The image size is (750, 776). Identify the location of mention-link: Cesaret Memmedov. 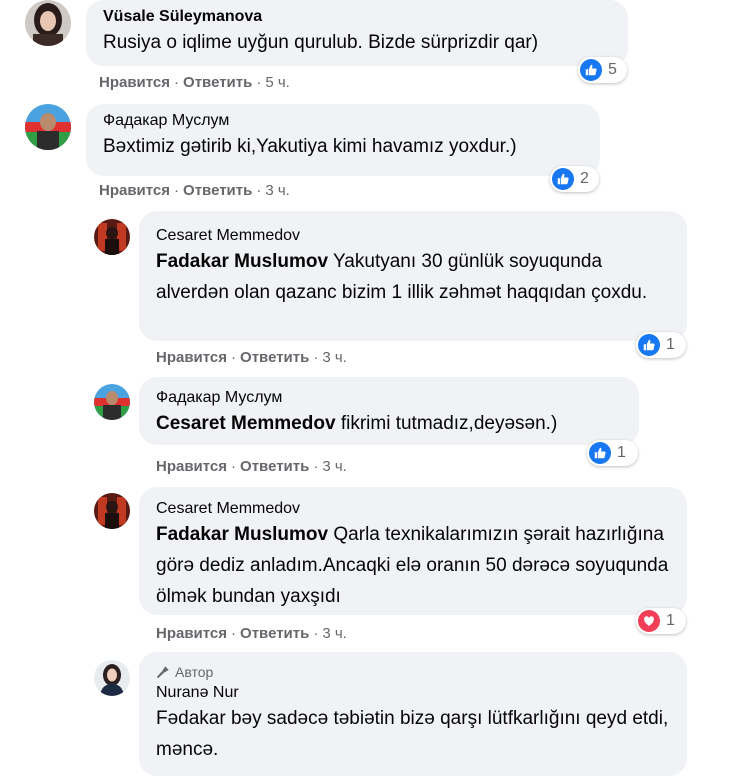
(246, 423).